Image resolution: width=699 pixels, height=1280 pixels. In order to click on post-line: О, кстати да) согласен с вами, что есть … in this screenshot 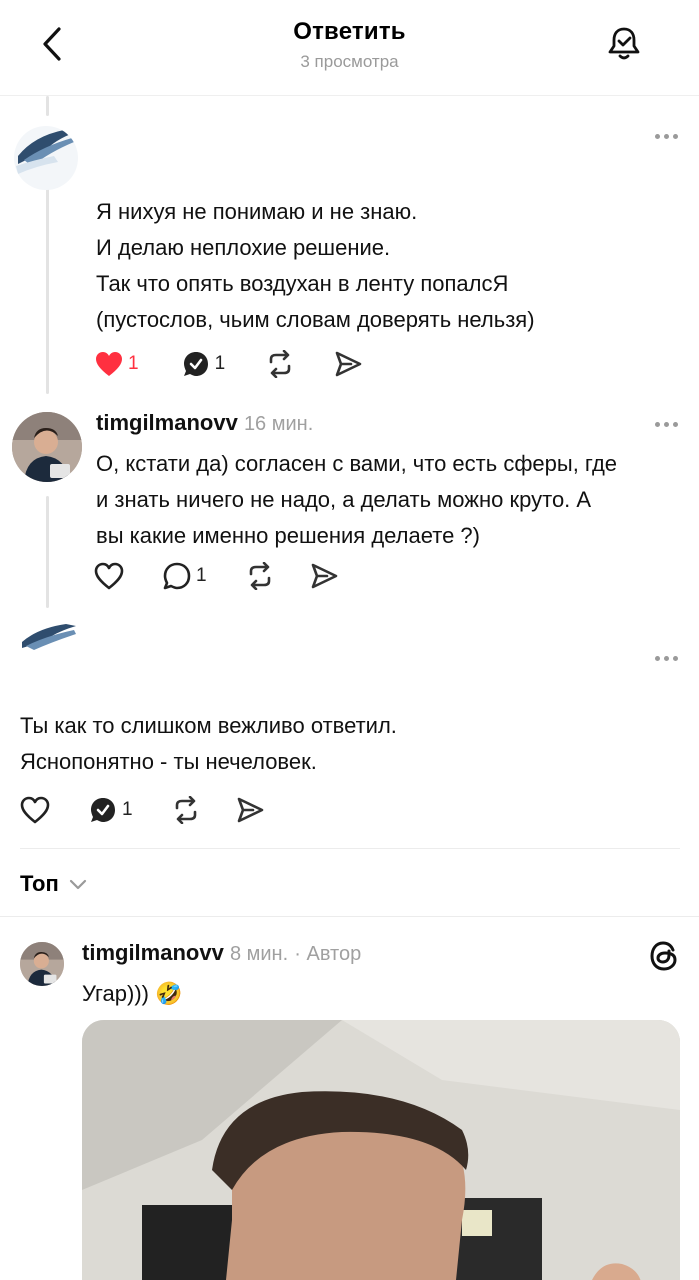, I will do `click(357, 463)`.